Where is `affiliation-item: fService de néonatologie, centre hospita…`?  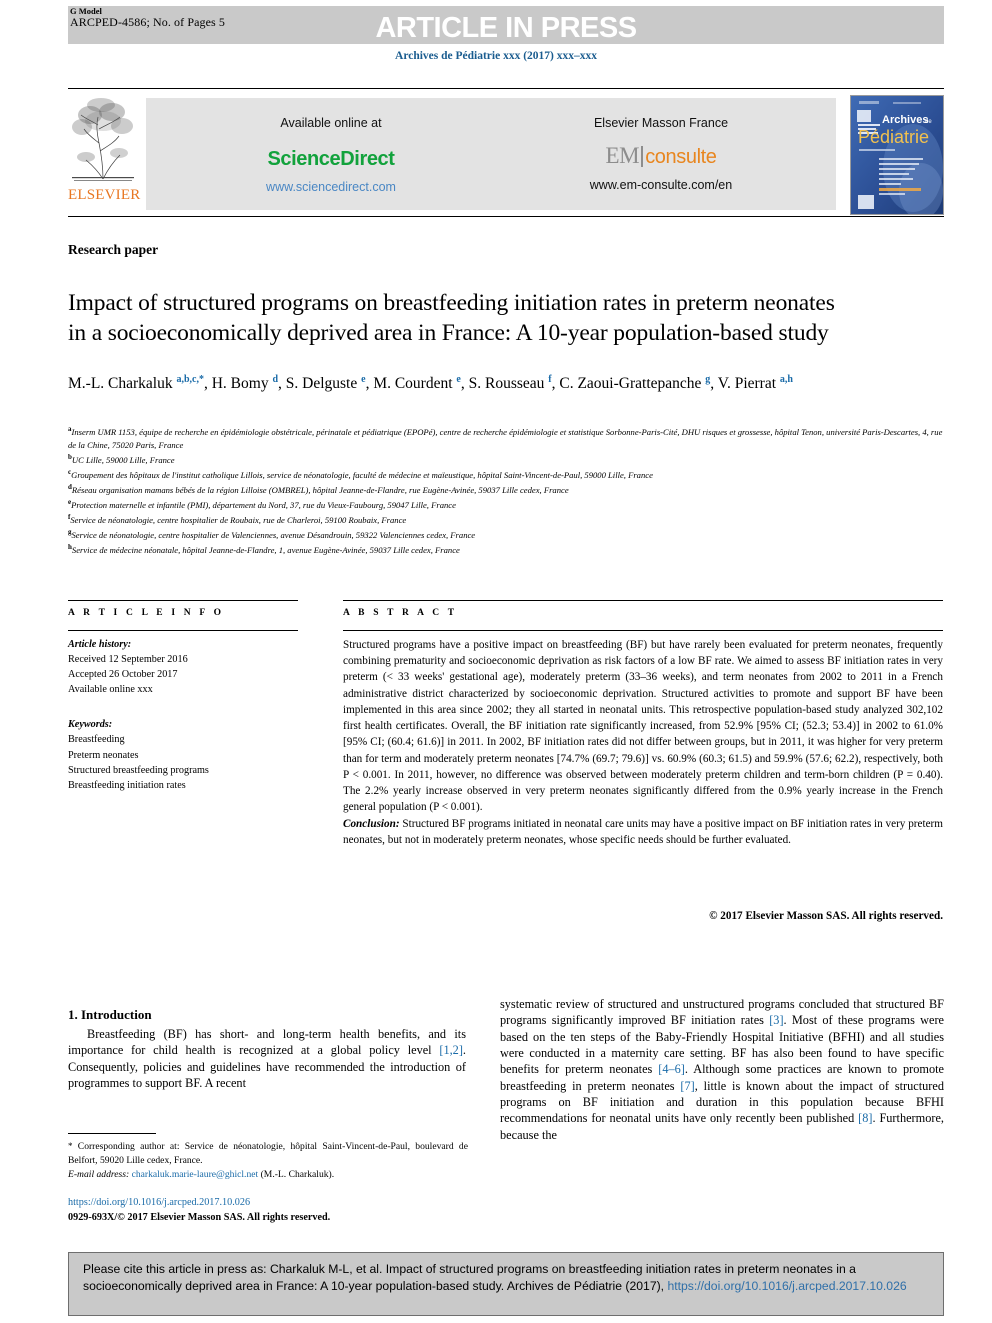
affiliation-item: fService de néonatologie, centre hospita… is located at coordinates (237, 518).